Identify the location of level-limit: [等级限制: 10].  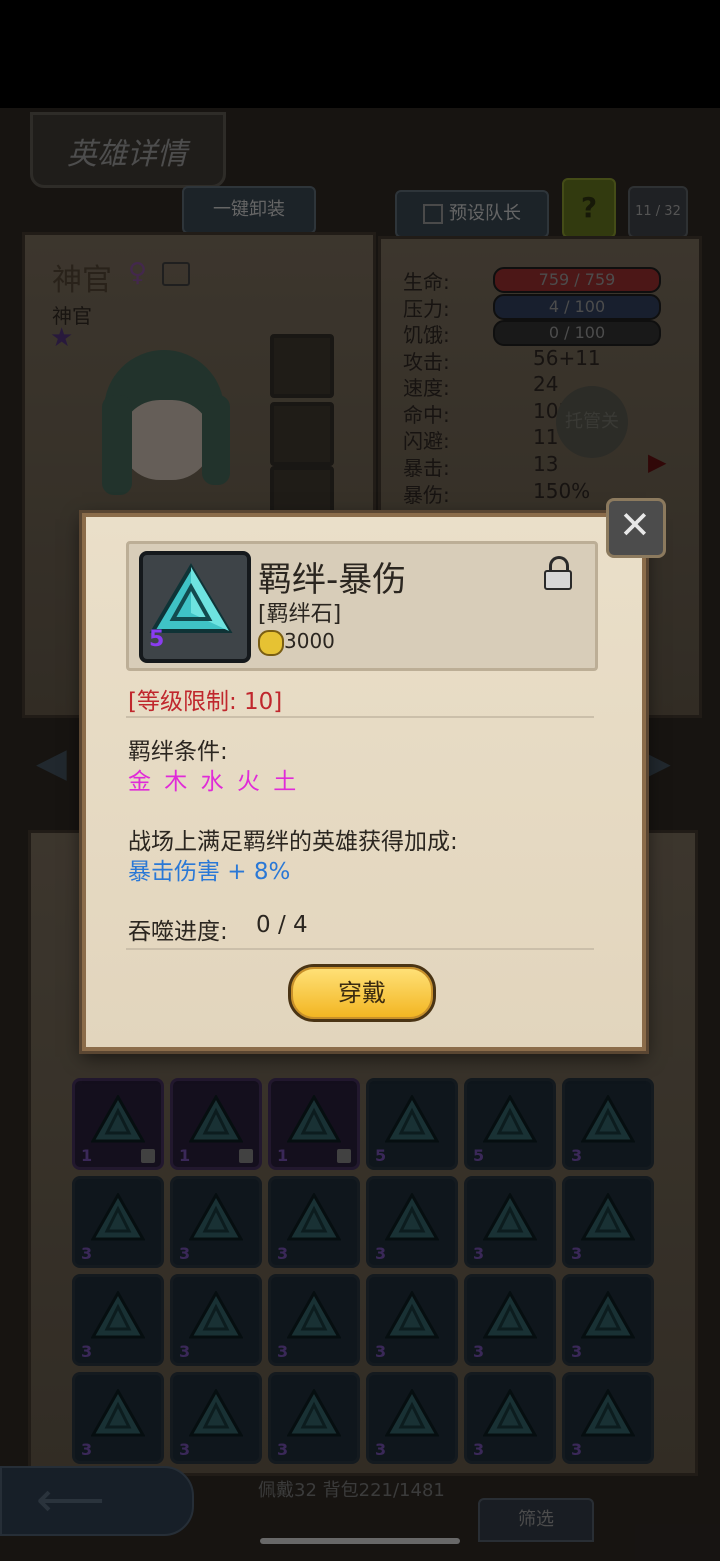
(205, 702).